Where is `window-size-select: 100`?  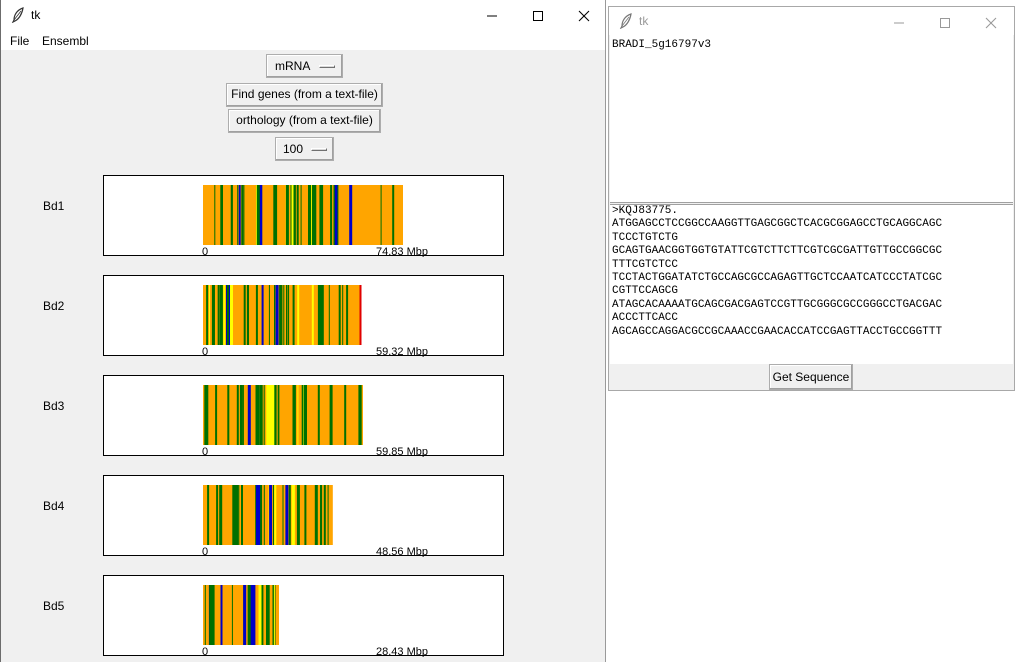 window-size-select: 100 is located at coordinates (304, 149).